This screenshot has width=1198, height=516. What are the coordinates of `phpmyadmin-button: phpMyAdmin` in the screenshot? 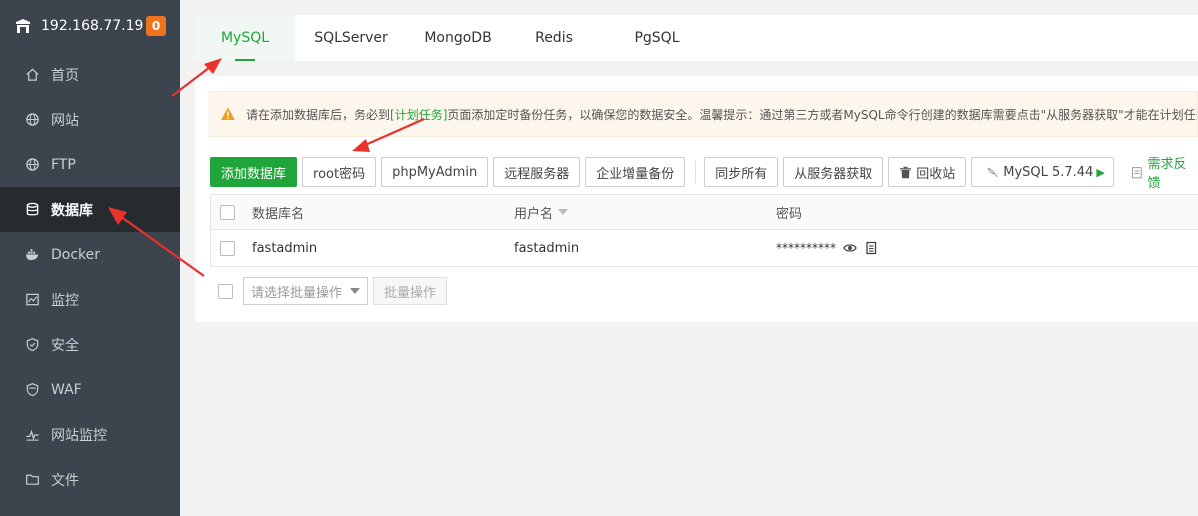 It's located at (435, 172).